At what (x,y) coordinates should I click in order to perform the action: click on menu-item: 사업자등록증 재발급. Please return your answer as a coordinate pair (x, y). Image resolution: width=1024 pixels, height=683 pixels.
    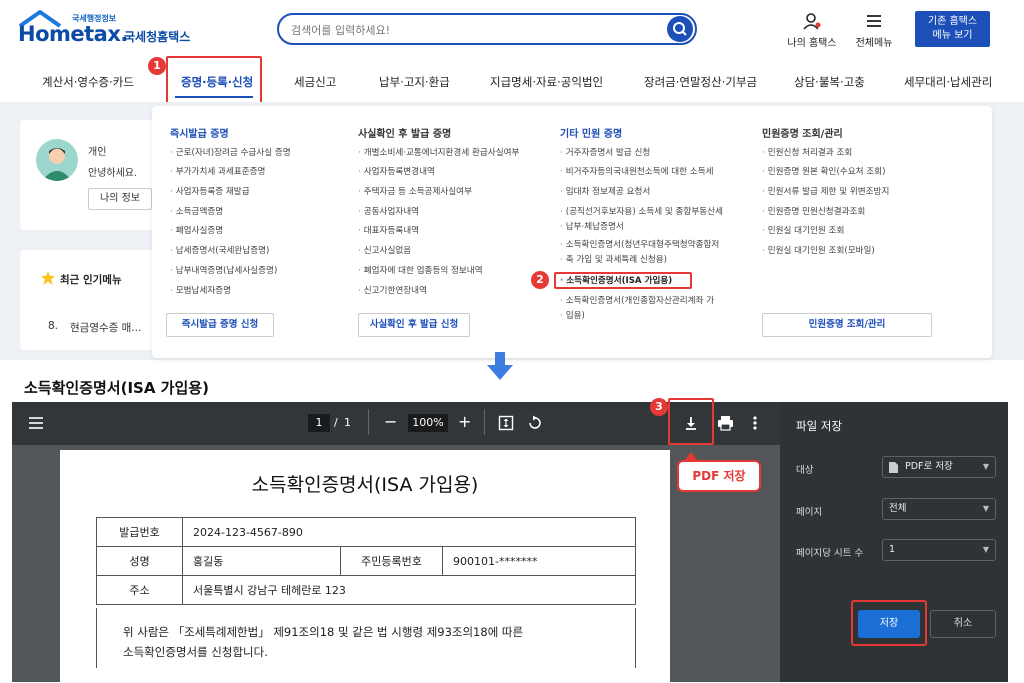
    Looking at the image, I should click on (210, 192).